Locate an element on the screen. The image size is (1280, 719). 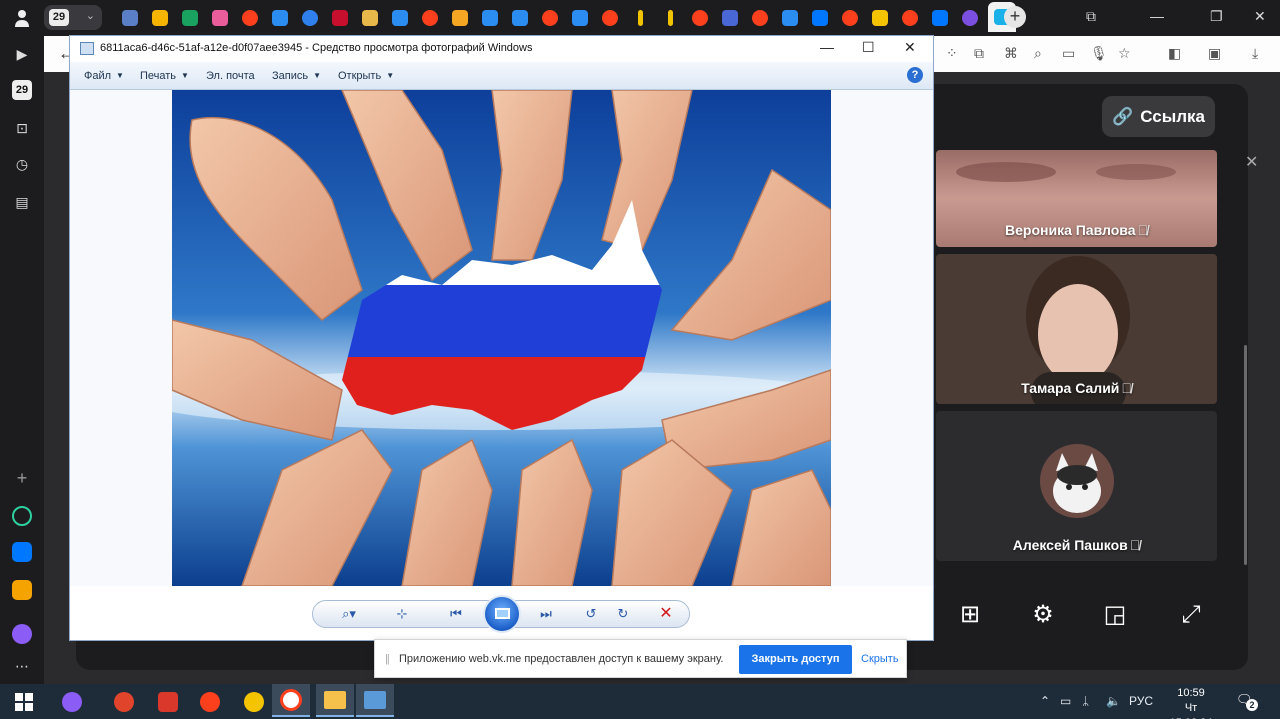
fullscreen-icon: ⤢ is located at coordinates (1191, 615).